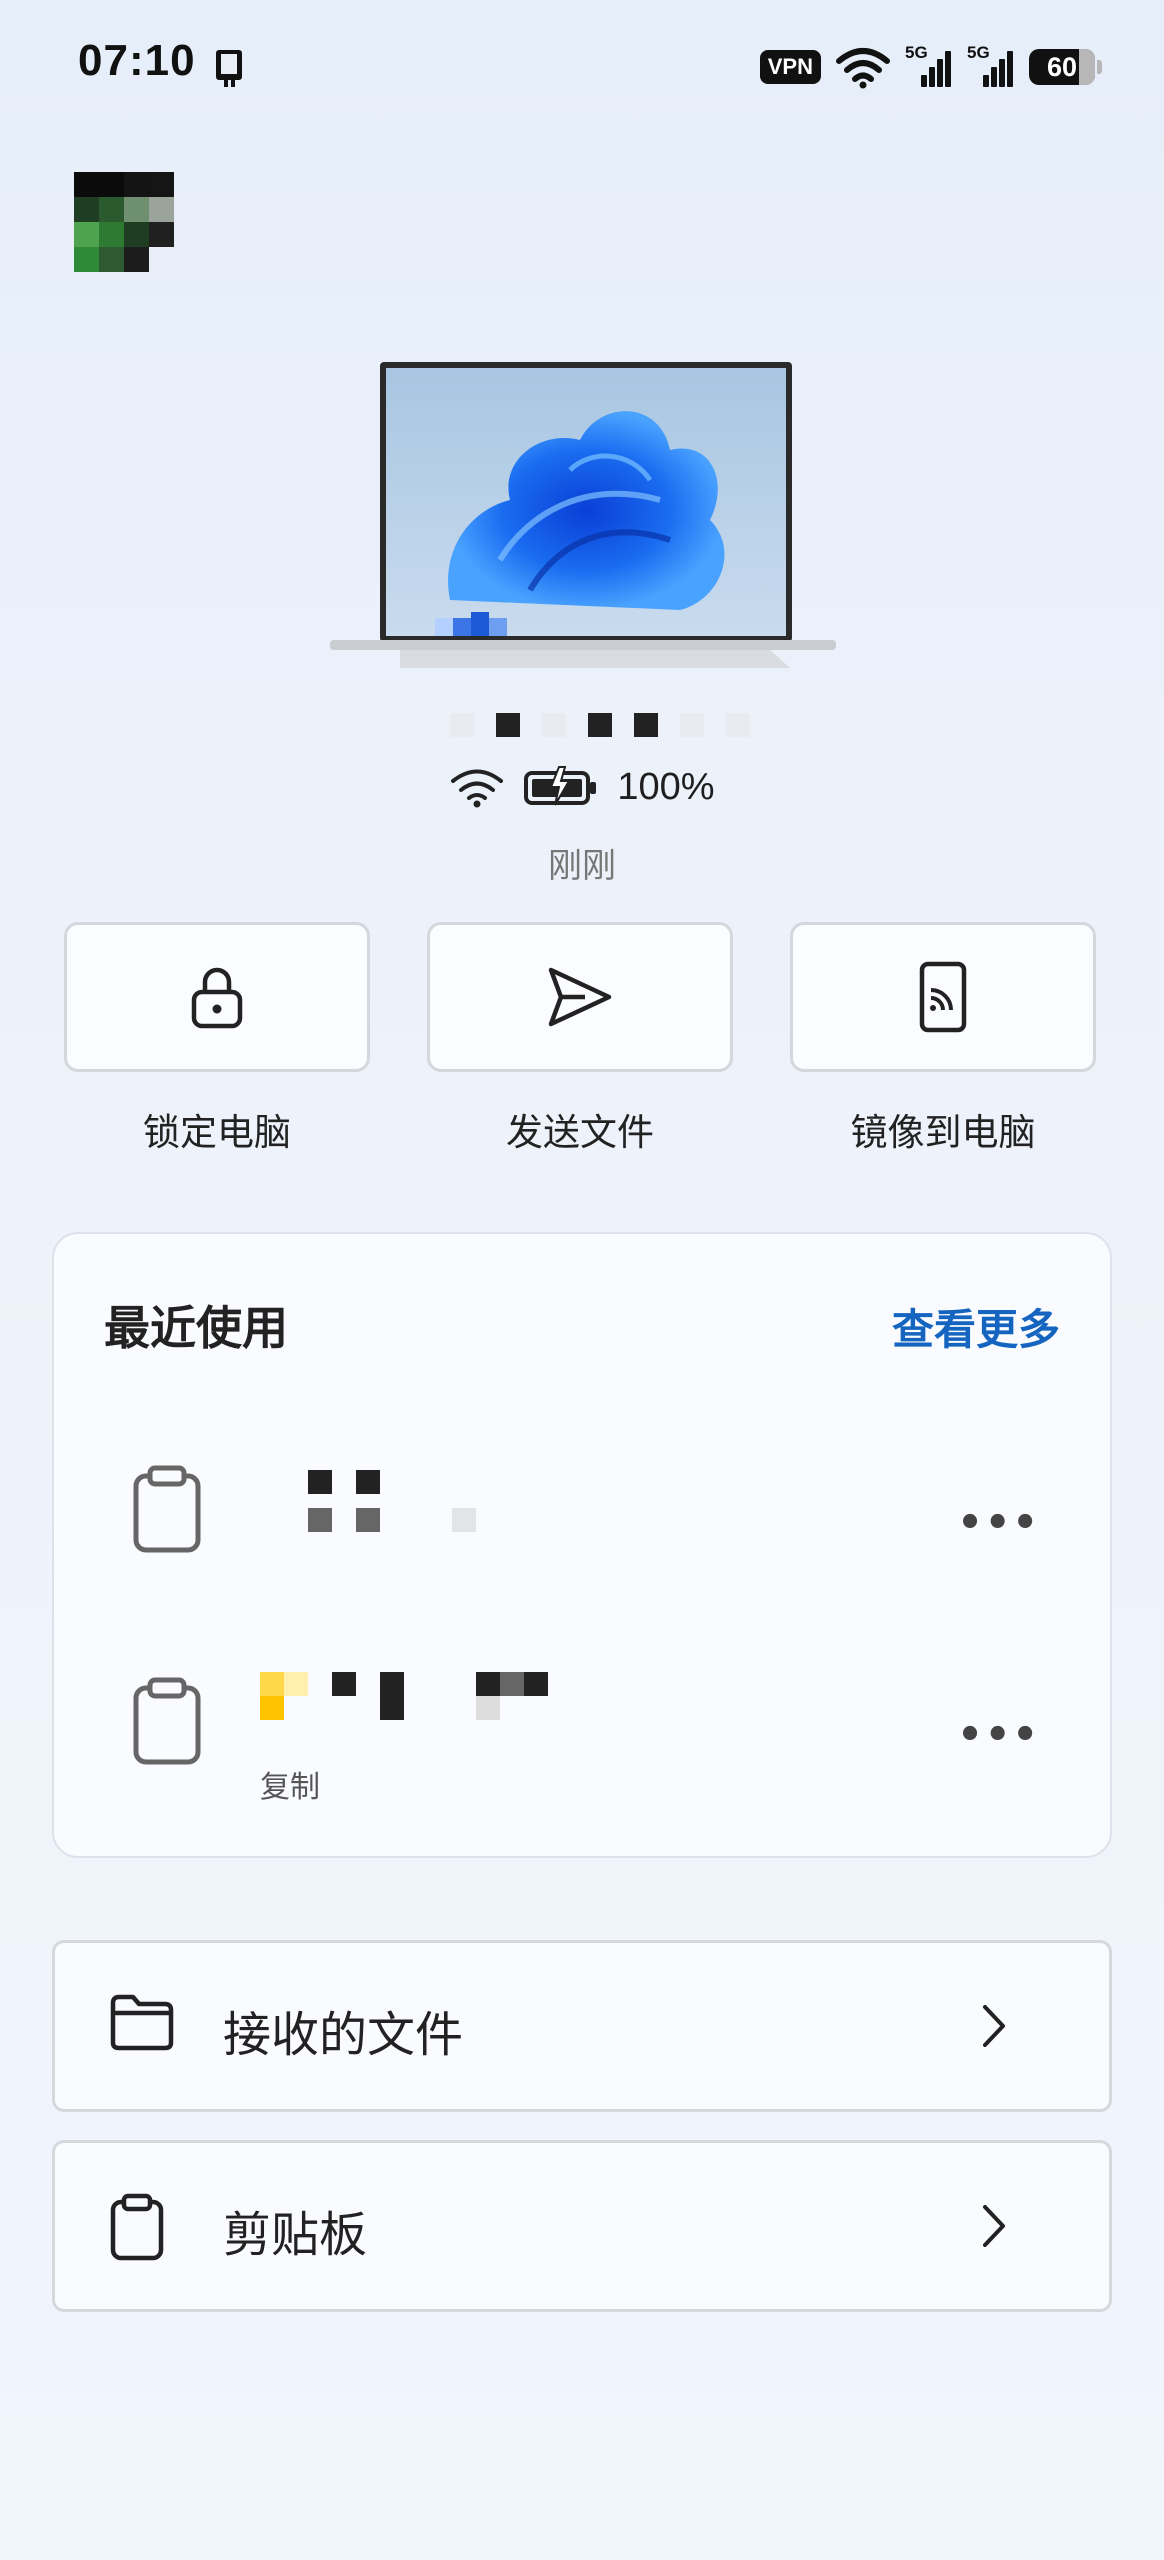 Image resolution: width=1164 pixels, height=2560 pixels. I want to click on battery-indicator: 60, so click(1062, 67).